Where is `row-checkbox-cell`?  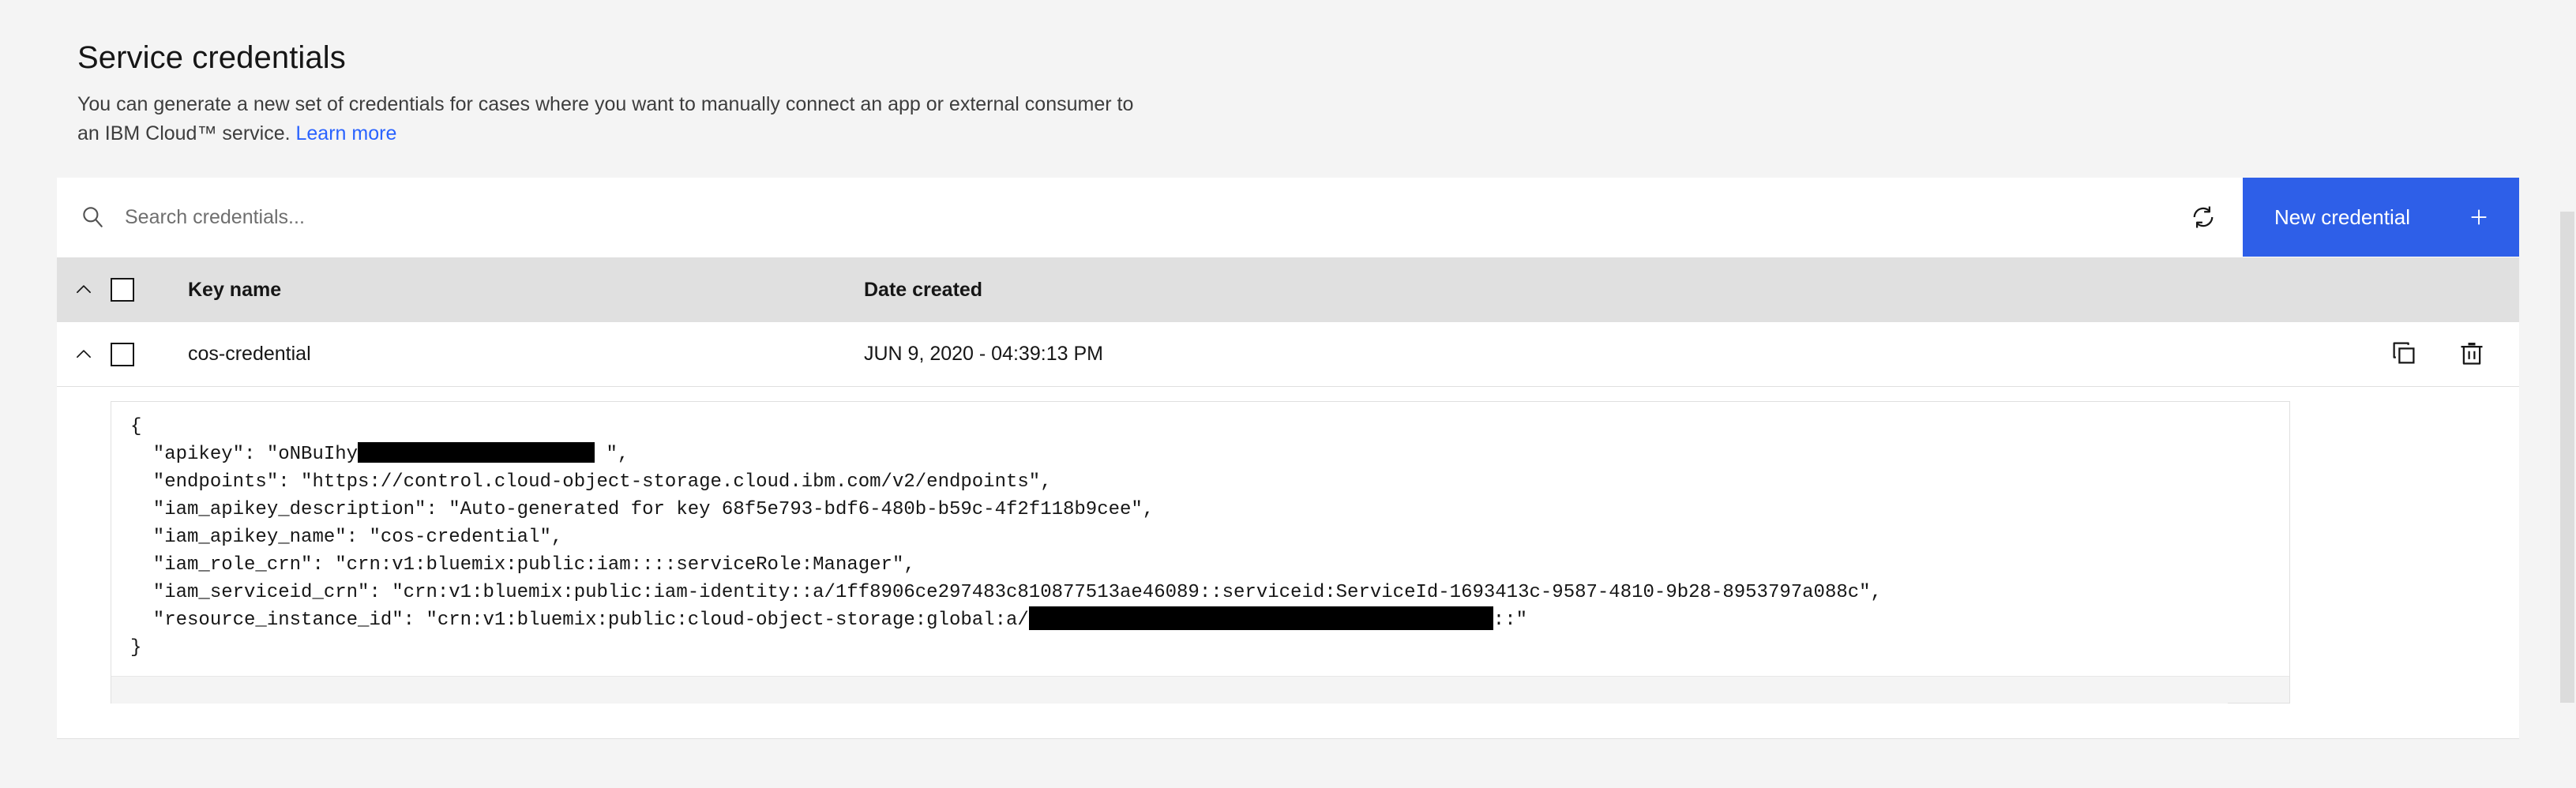
row-checkbox-cell is located at coordinates (136, 354).